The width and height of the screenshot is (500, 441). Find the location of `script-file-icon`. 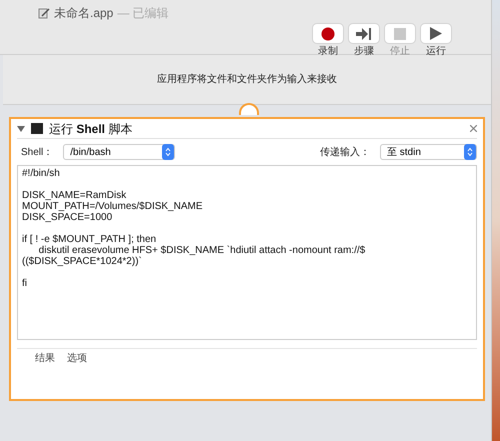

script-file-icon is located at coordinates (44, 13).